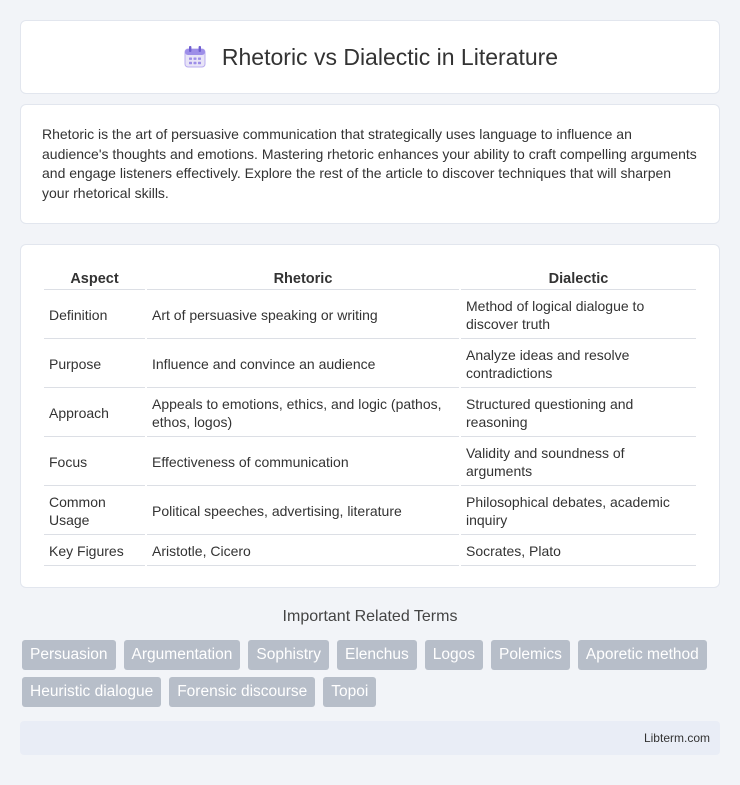 This screenshot has width=740, height=785. I want to click on table-cell-dialectic: Socrates, Plato, so click(578, 551).